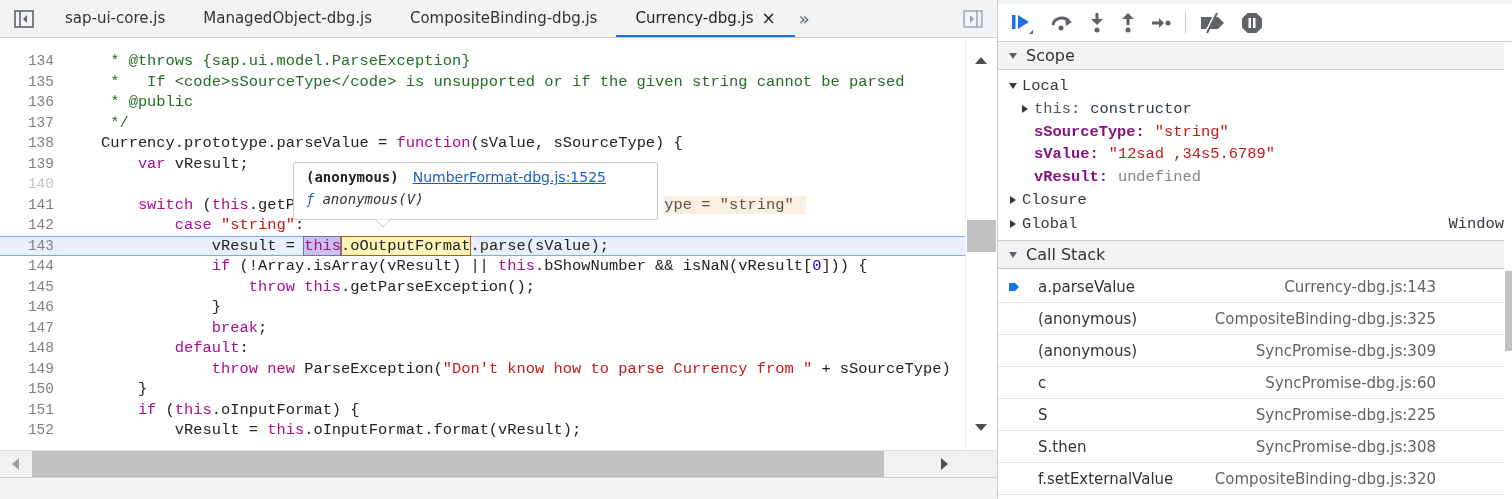  Describe the element at coordinates (373, 199) in the screenshot. I see `function-signature: anonymous(V)` at that location.